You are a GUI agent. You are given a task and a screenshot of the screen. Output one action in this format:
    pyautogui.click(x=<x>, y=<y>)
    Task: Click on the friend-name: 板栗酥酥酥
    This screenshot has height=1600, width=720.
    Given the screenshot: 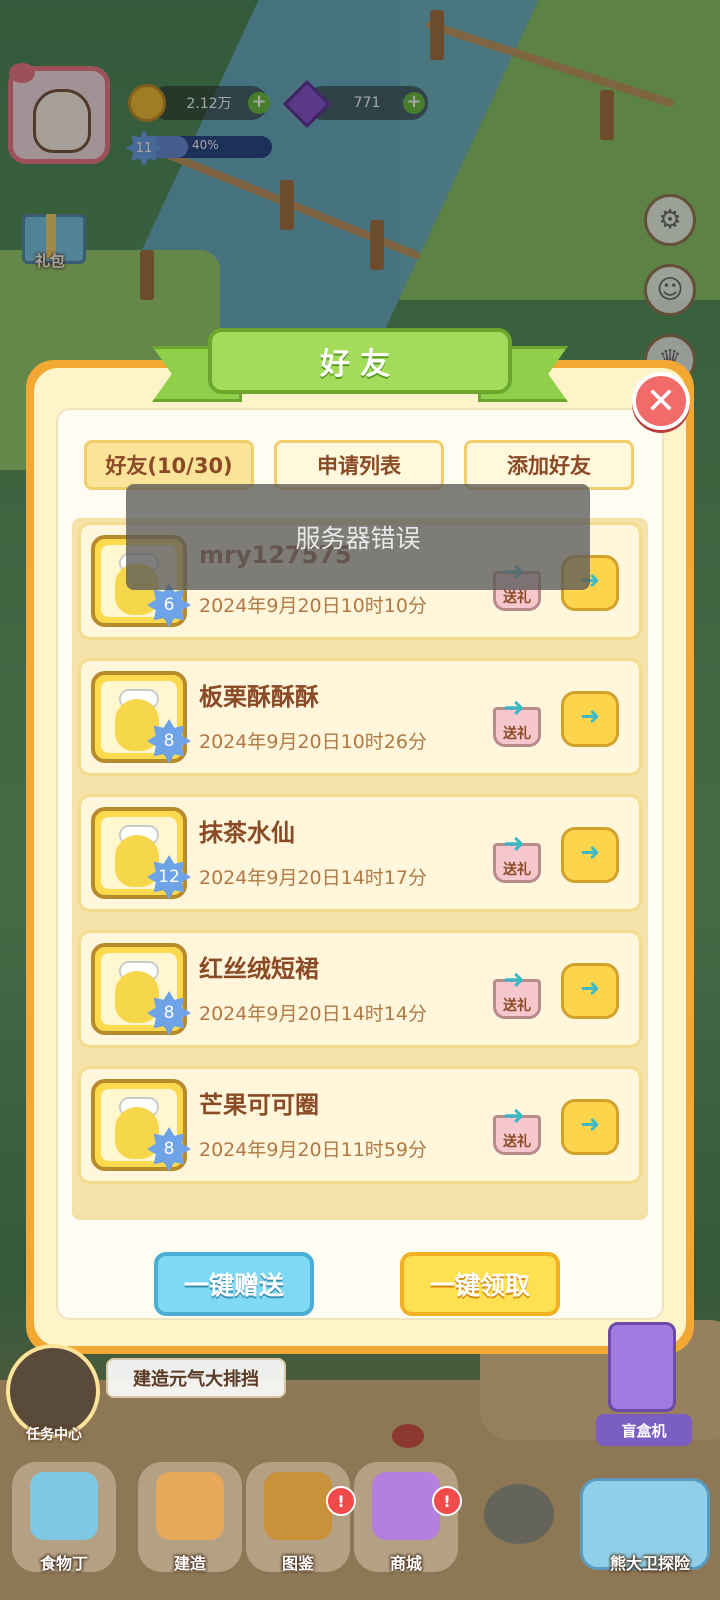 What is the action you would take?
    pyautogui.click(x=259, y=697)
    